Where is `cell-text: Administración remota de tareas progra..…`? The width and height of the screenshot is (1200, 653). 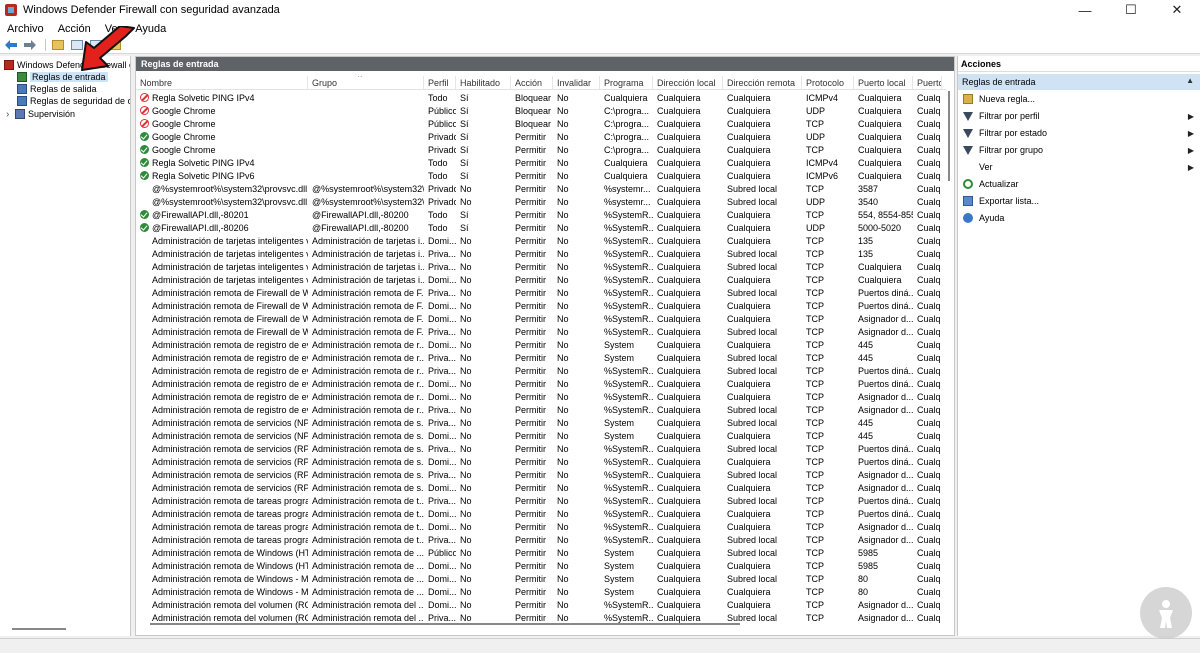
cell-text: Administración remota de tareas progra..… is located at coordinates (230, 513).